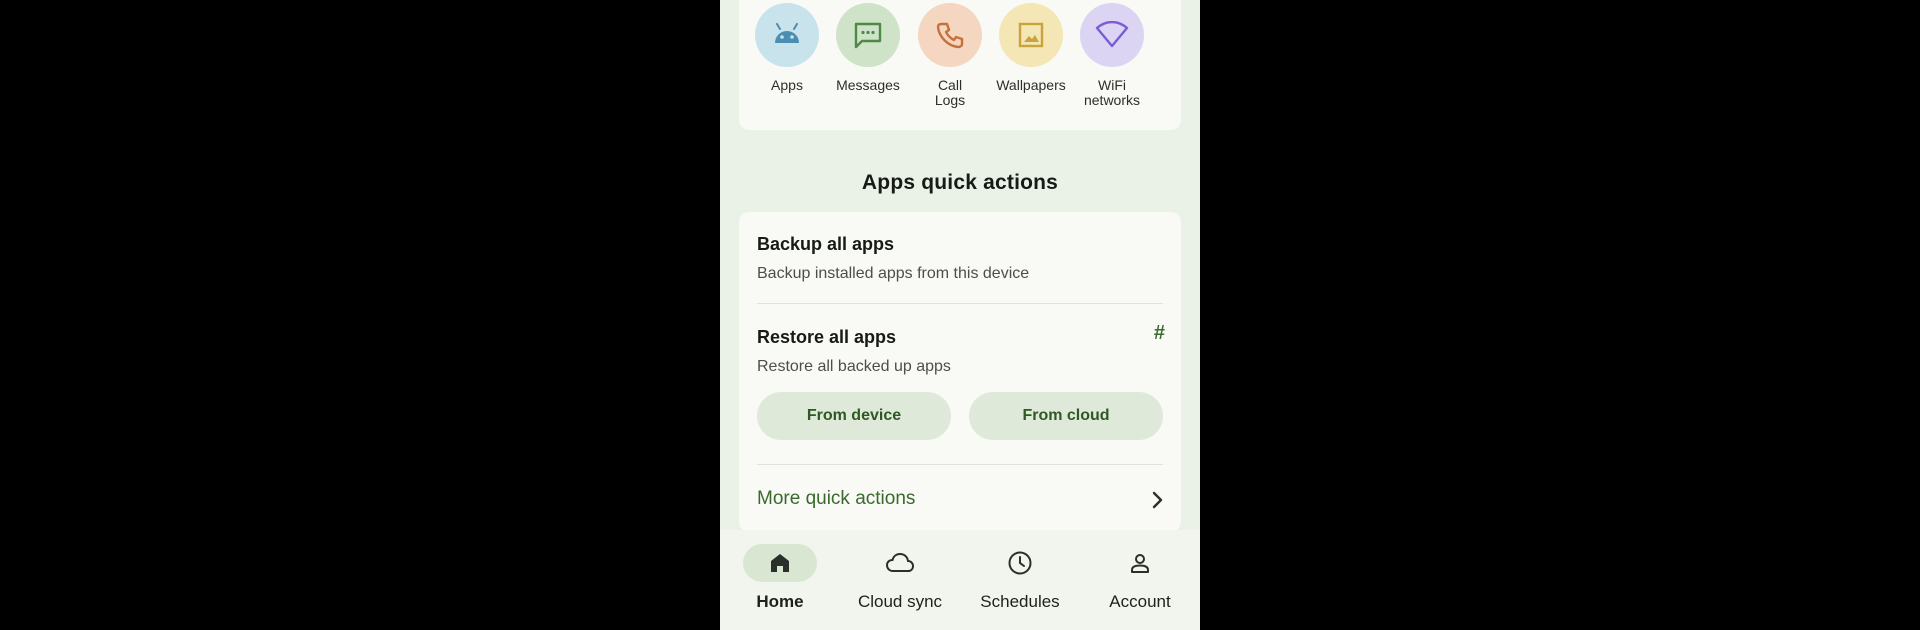  What do you see at coordinates (787, 35) in the screenshot?
I see `android-icon` at bounding box center [787, 35].